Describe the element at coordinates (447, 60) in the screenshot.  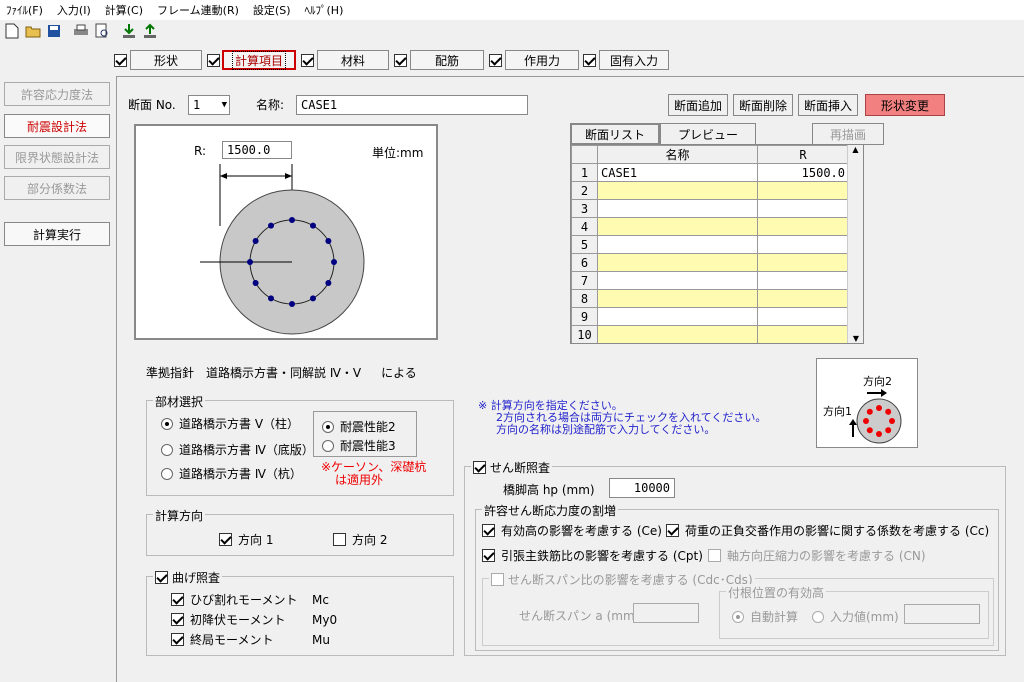
I see `tab-rebar: 配筋` at that location.